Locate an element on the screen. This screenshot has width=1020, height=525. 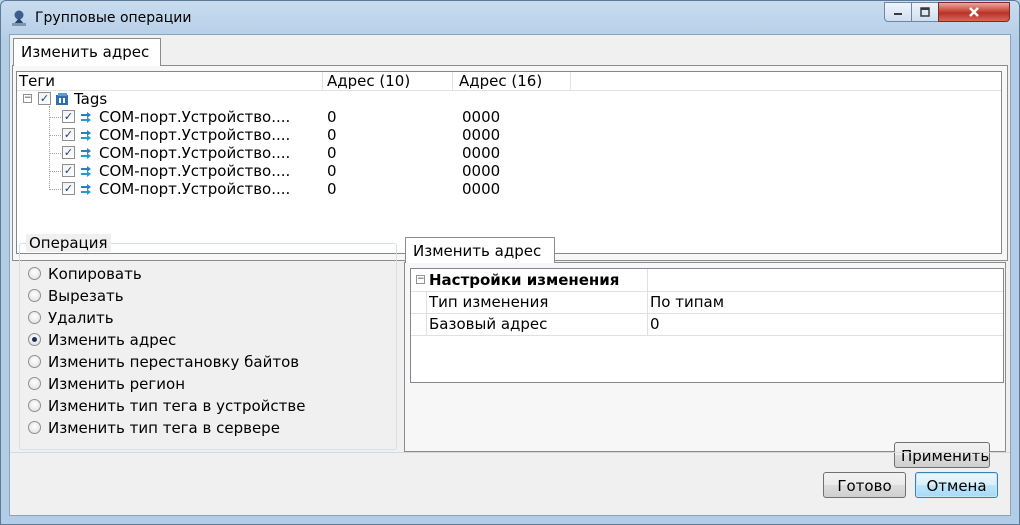
tree-header: Теги Адрес (10) Адрес (16) is located at coordinates (509, 81).